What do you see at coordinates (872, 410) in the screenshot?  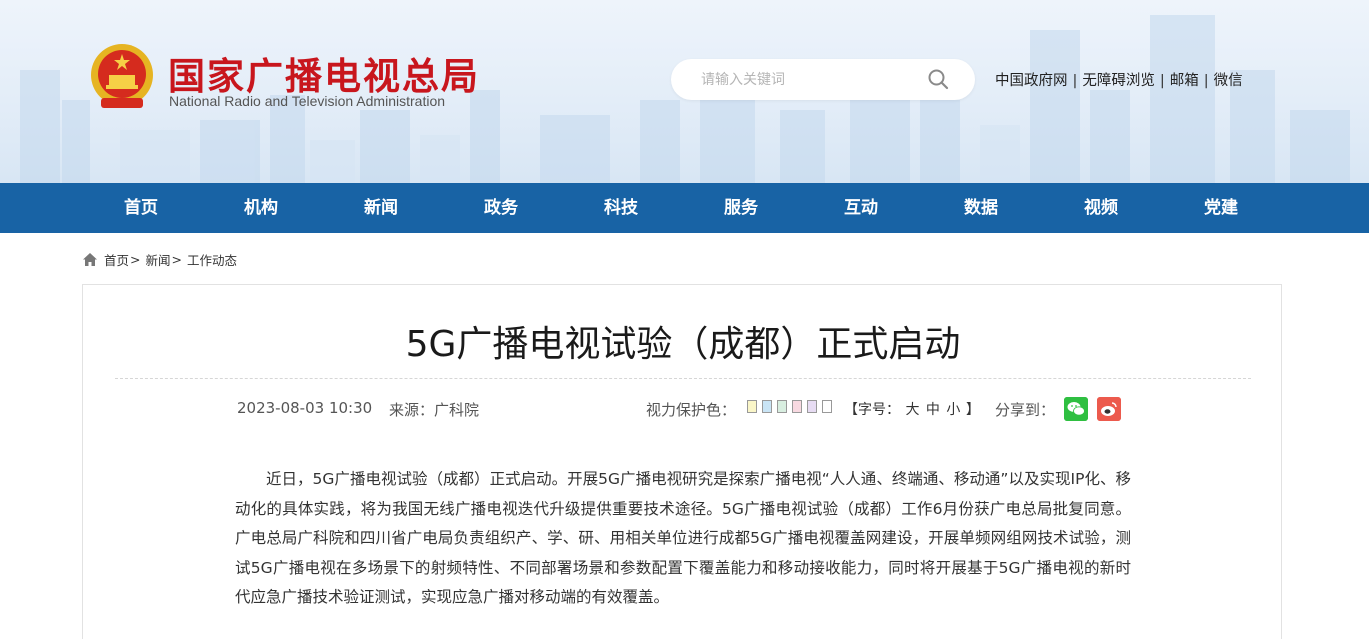 I see `font-size-label-open: 【字号：` at bounding box center [872, 410].